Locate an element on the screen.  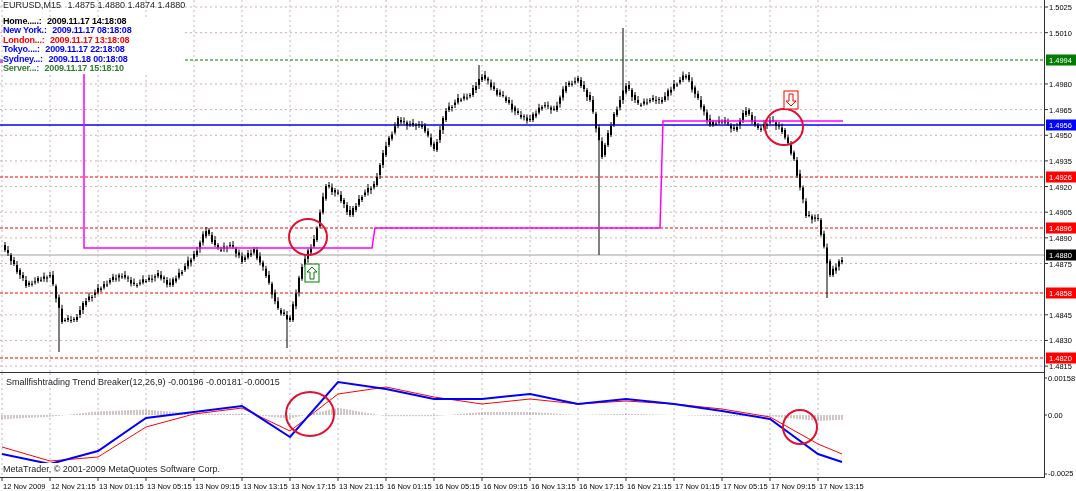
clock-time: 2009.11.17 08:18:08 is located at coordinates (92, 30).